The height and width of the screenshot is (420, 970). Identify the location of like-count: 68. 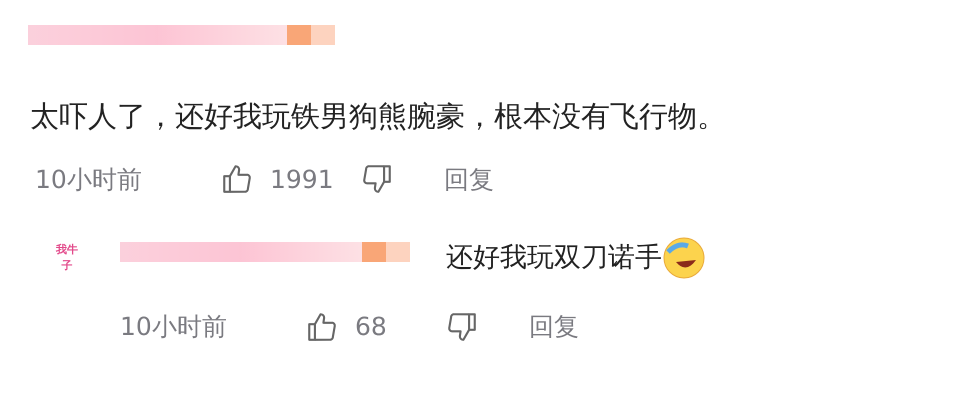
(371, 327).